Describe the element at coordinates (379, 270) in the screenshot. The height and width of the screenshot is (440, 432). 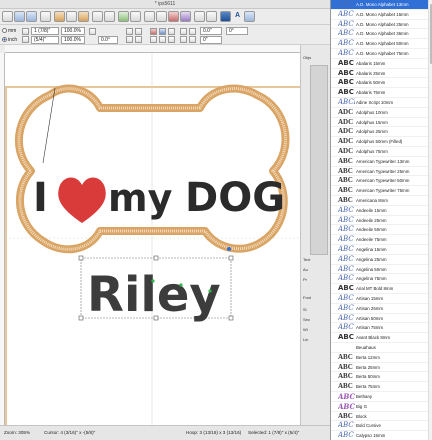
I see `font-list-item: ABC Angelina 50mm` at that location.